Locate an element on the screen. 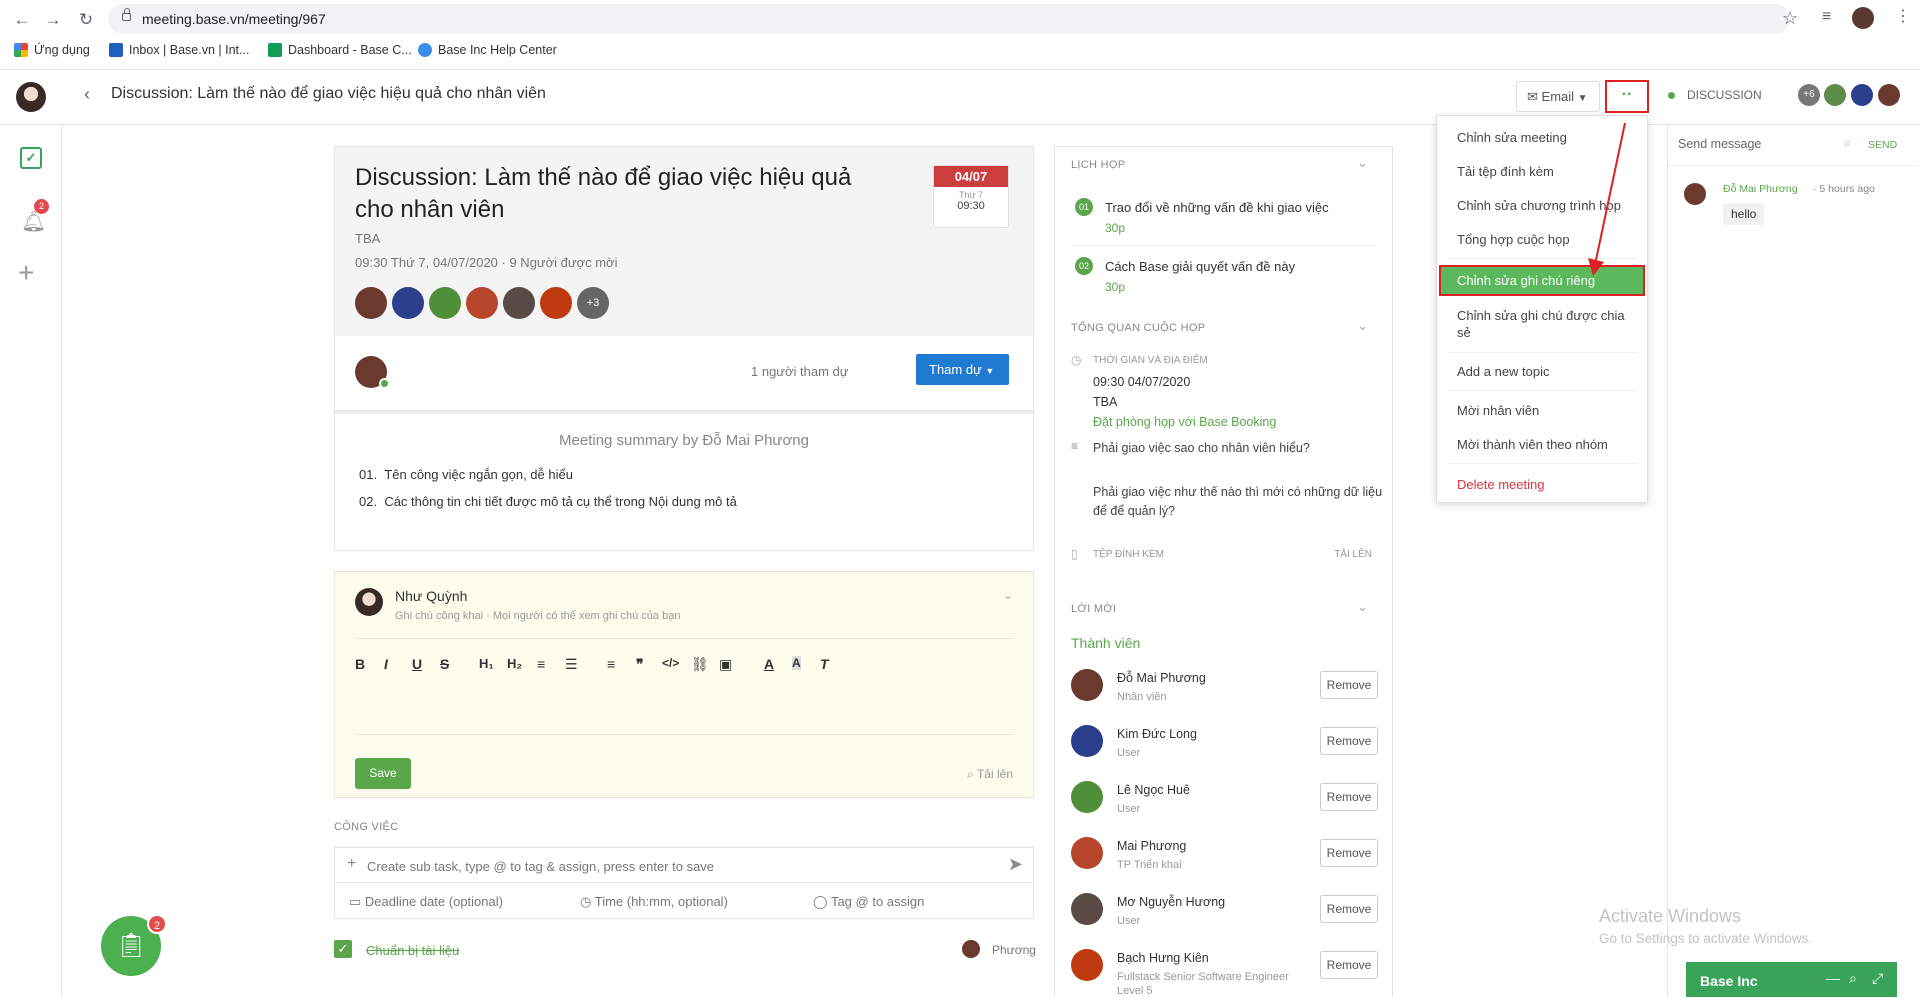 This screenshot has width=1919, height=998. user-avatar is located at coordinates (31, 97).